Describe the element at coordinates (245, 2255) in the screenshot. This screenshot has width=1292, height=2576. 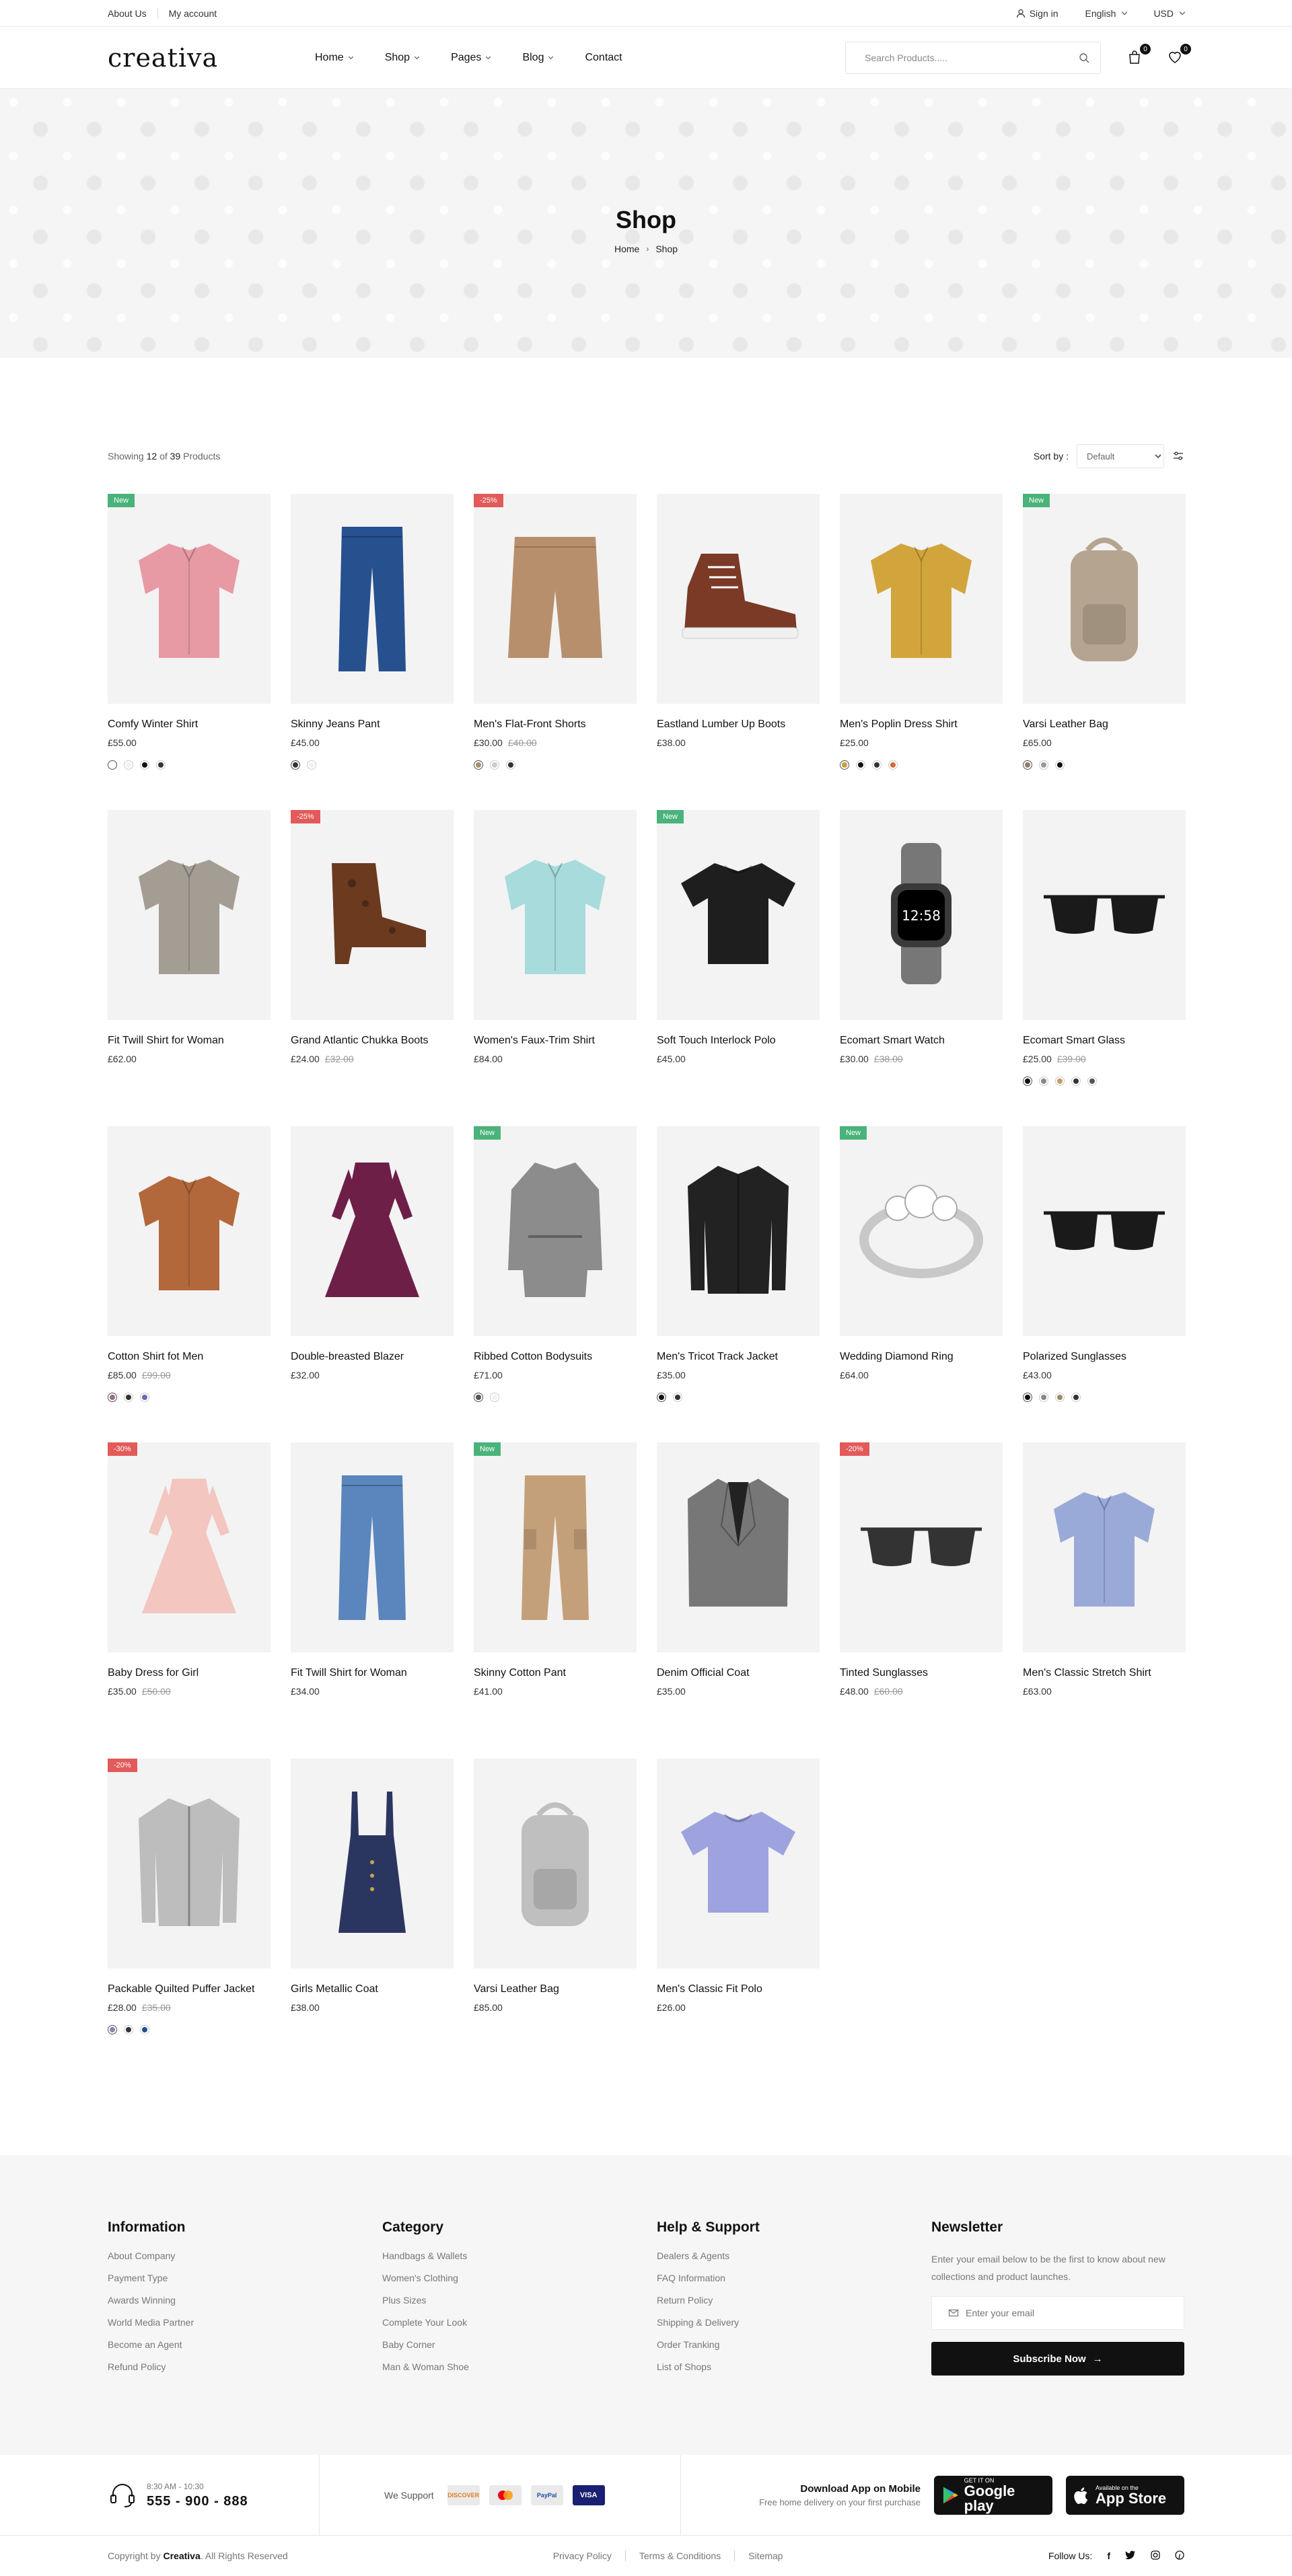
I see `footer-link: About Company` at that location.